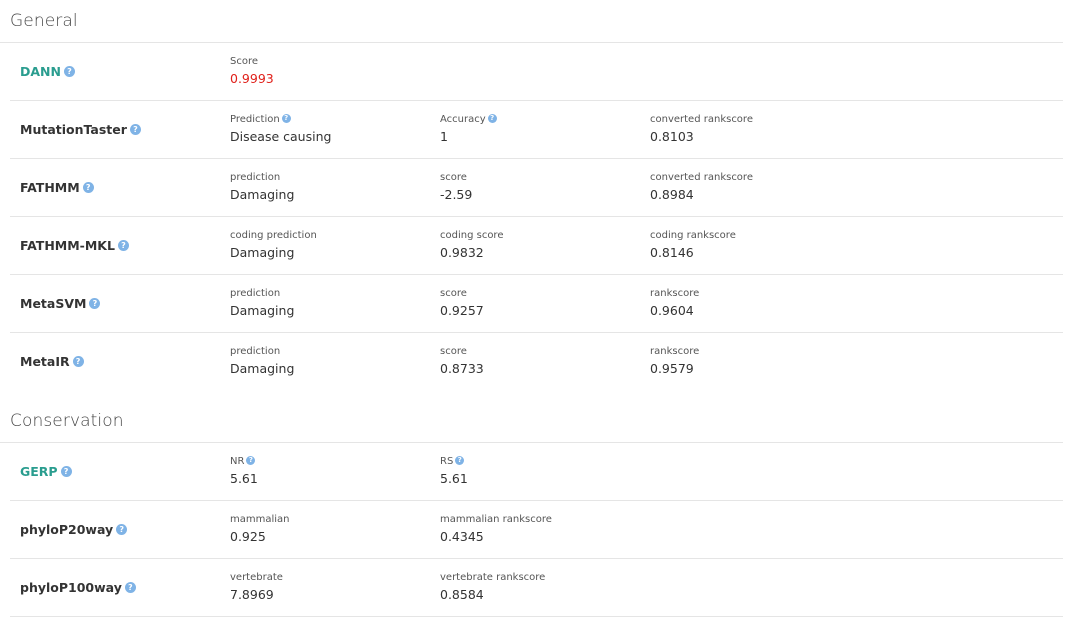 The width and height of the screenshot is (1073, 627). What do you see at coordinates (80, 129) in the screenshot?
I see `predictor-name-mutationtaster: MutationTaster?` at bounding box center [80, 129].